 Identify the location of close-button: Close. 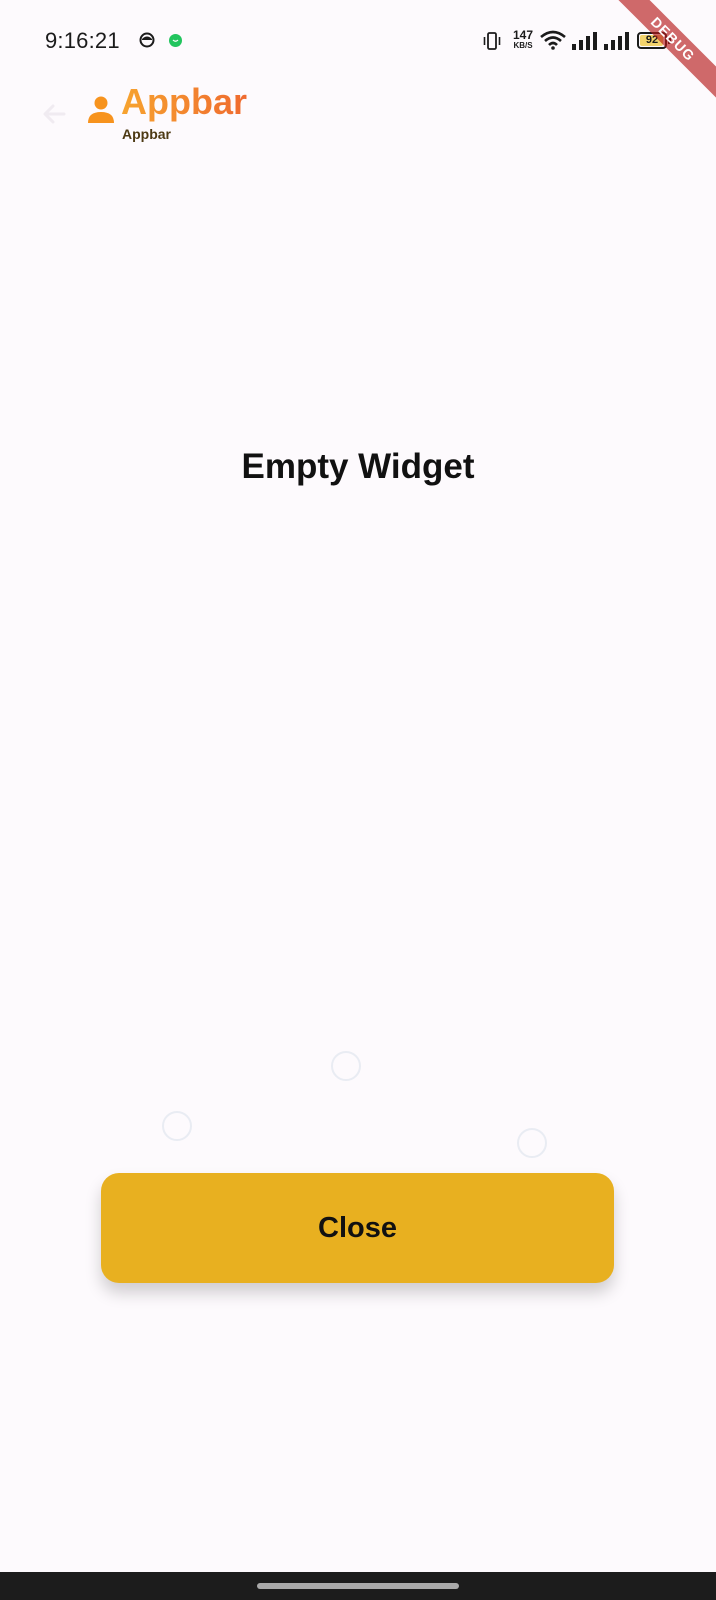
(357, 1228).